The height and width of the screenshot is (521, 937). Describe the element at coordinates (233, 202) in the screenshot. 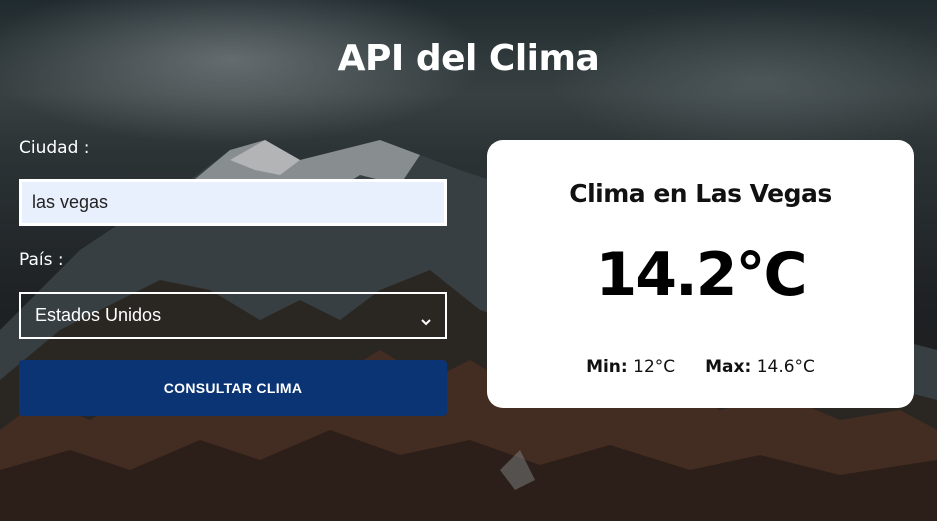

I see `city-input: las vegas` at that location.